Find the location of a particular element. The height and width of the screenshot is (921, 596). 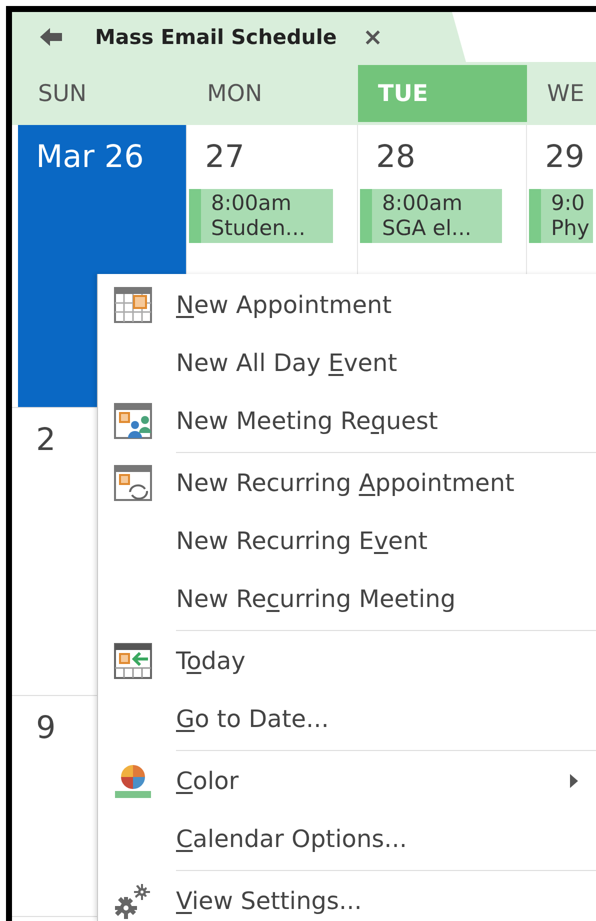

menu-item: New Meeting Request is located at coordinates (307, 421).